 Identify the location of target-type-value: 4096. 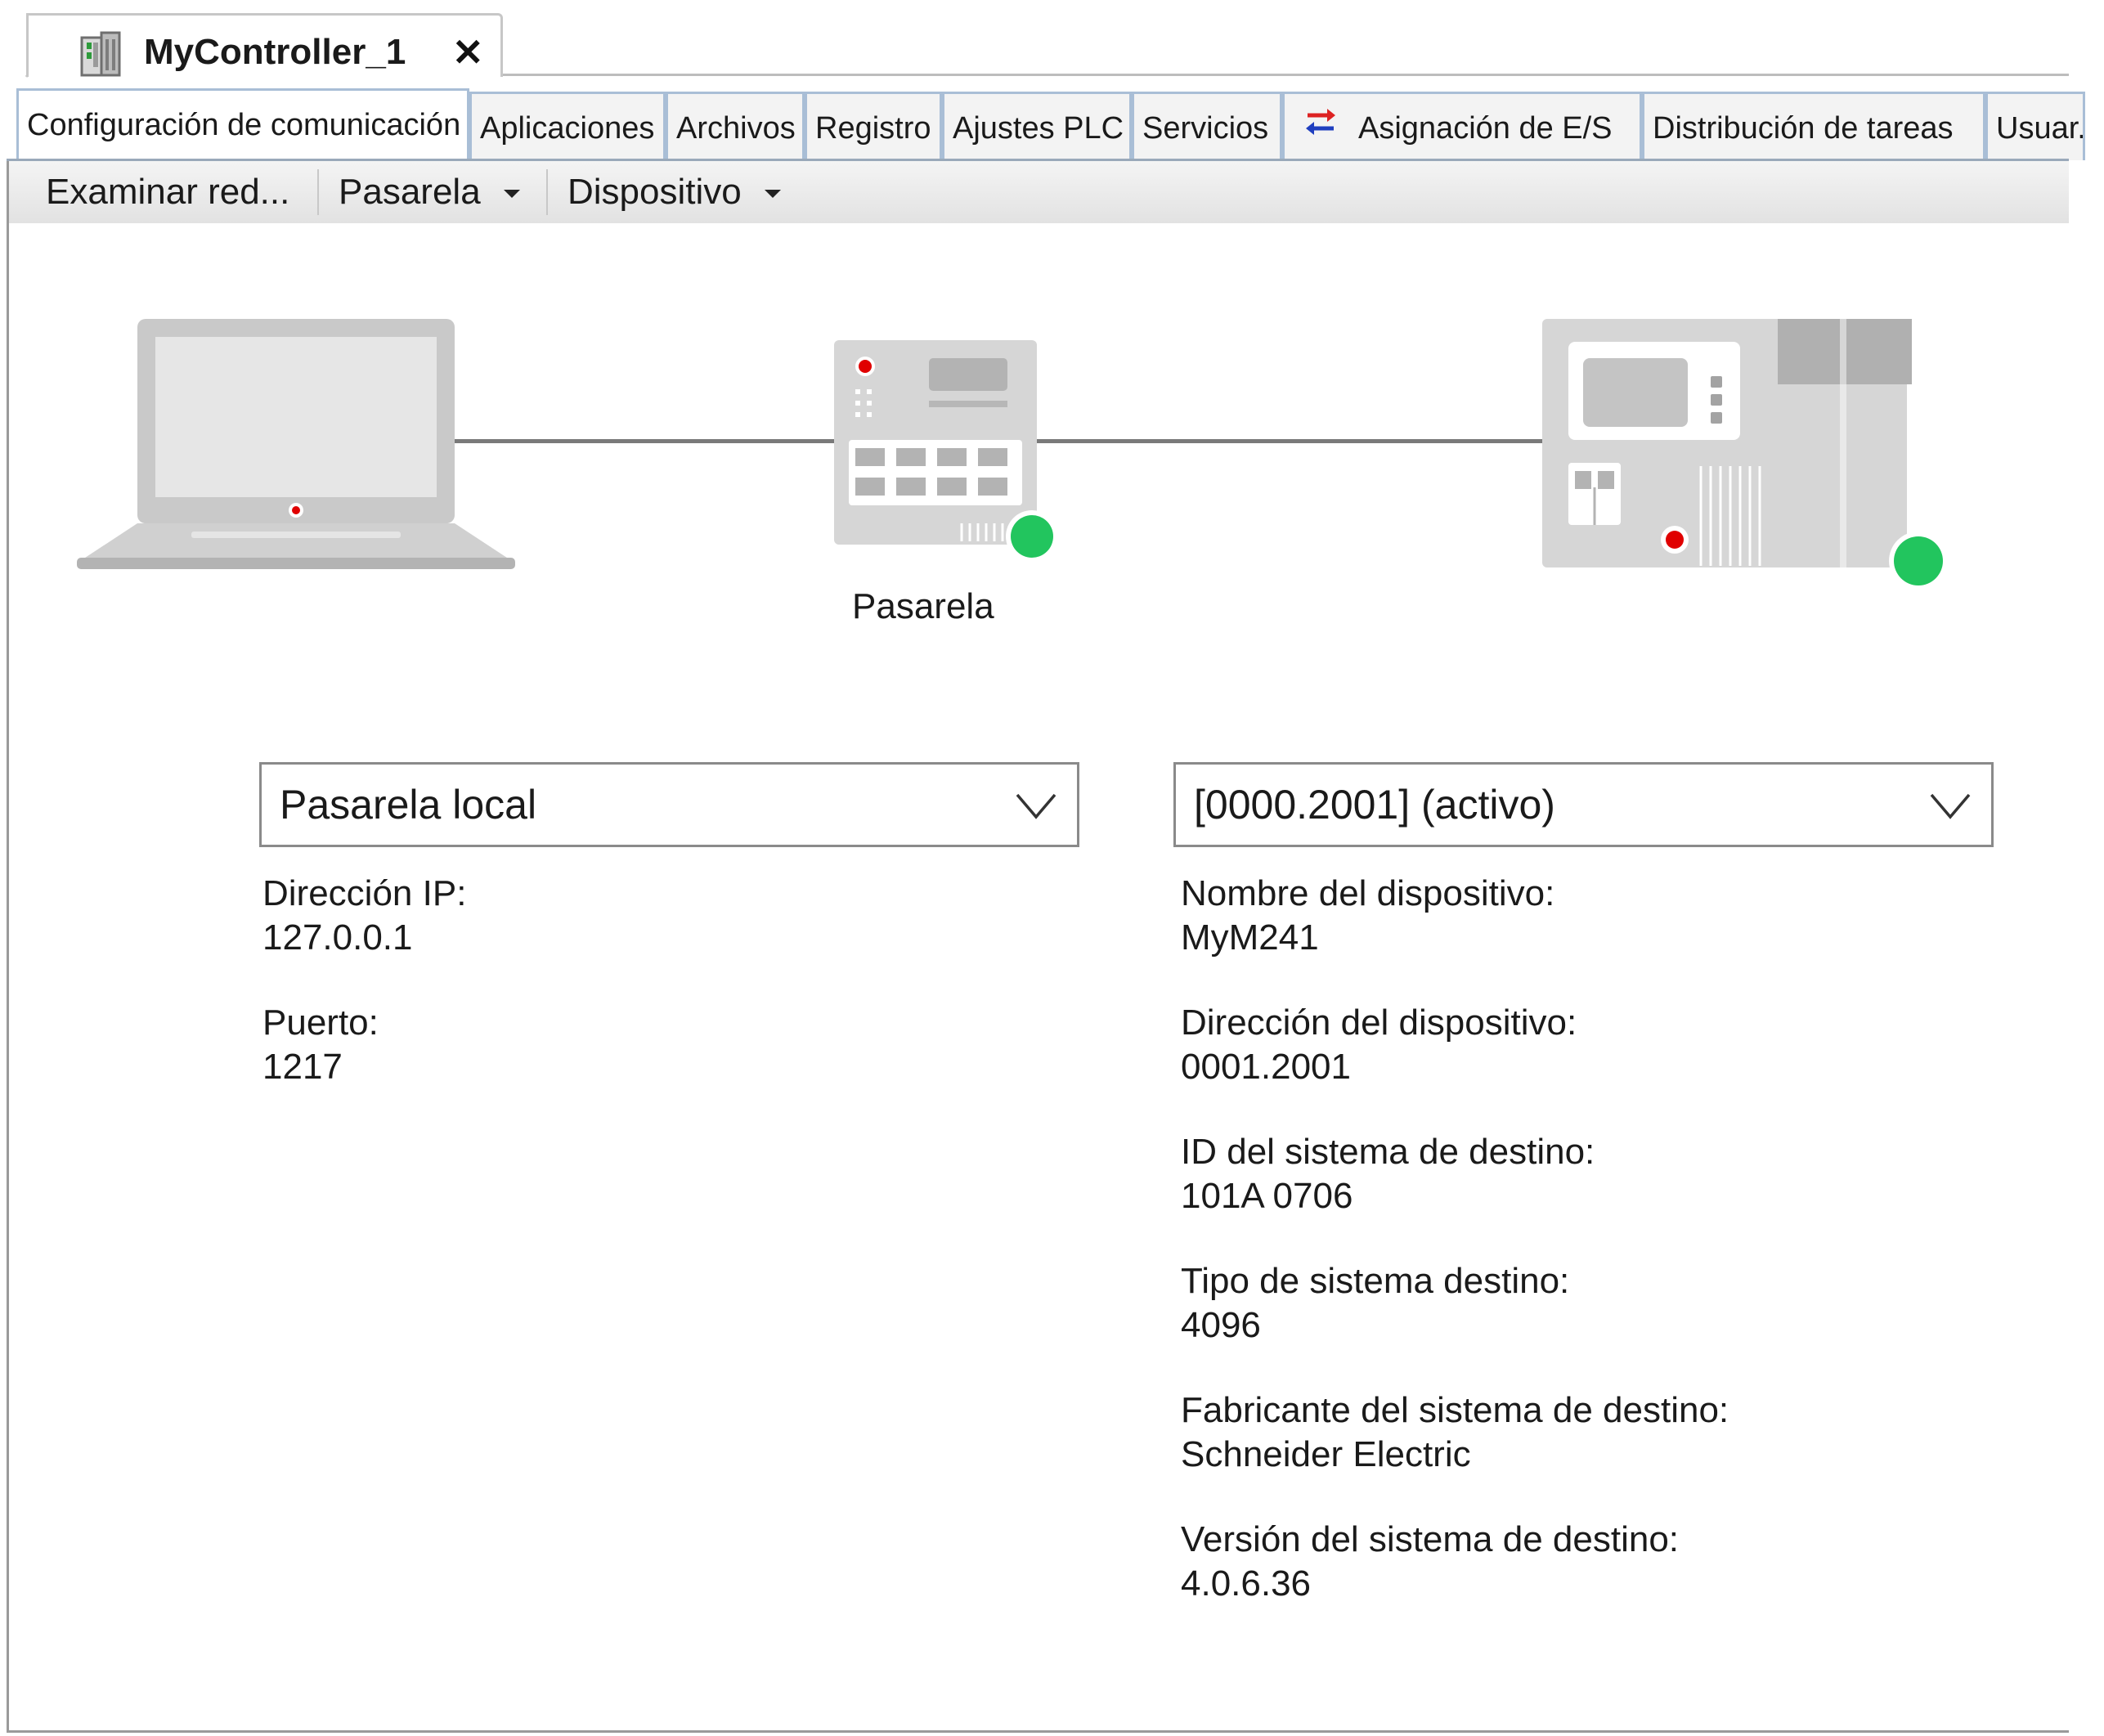
(1221, 1325).